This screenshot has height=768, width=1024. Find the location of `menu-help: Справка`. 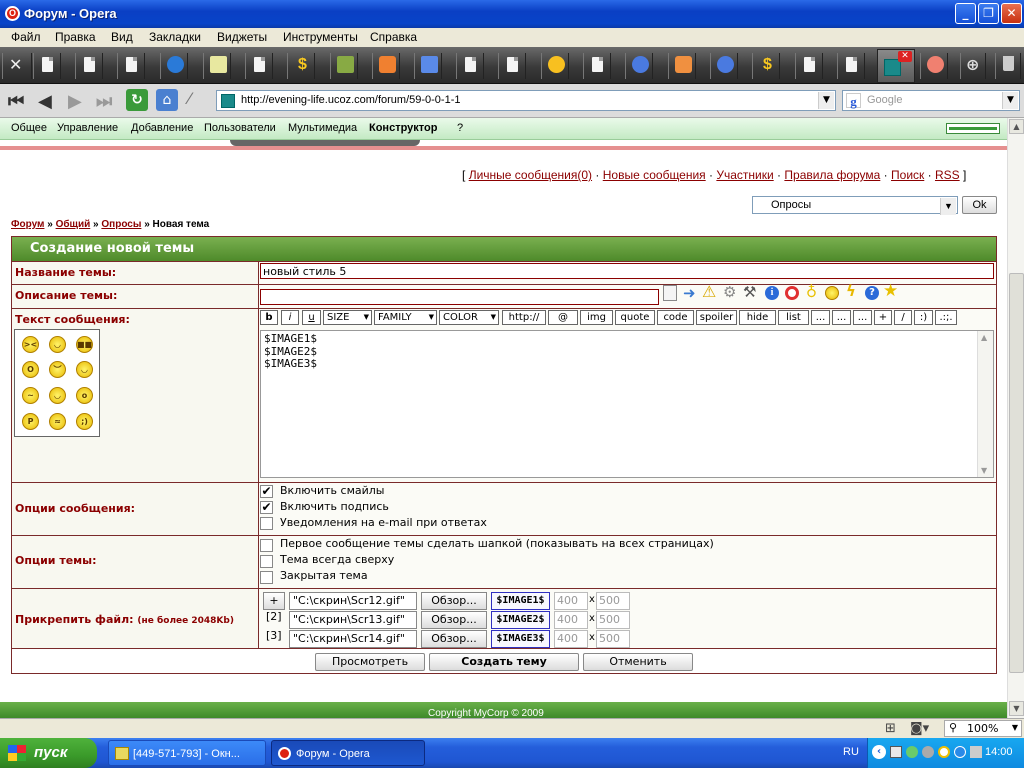

menu-help: Справка is located at coordinates (393, 37).